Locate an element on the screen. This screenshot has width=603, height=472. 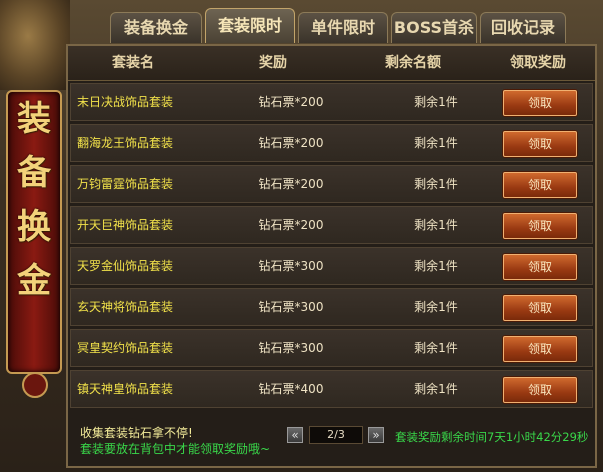
banner-char: 装 is located at coordinates (34, 119).